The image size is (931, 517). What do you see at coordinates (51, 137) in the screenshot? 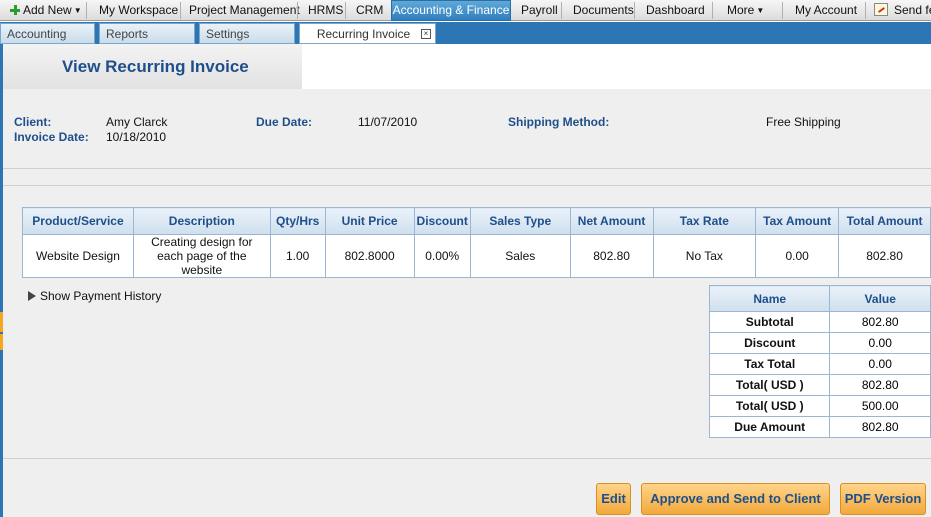
I see `invoice-date-label: Invoice Date:` at bounding box center [51, 137].